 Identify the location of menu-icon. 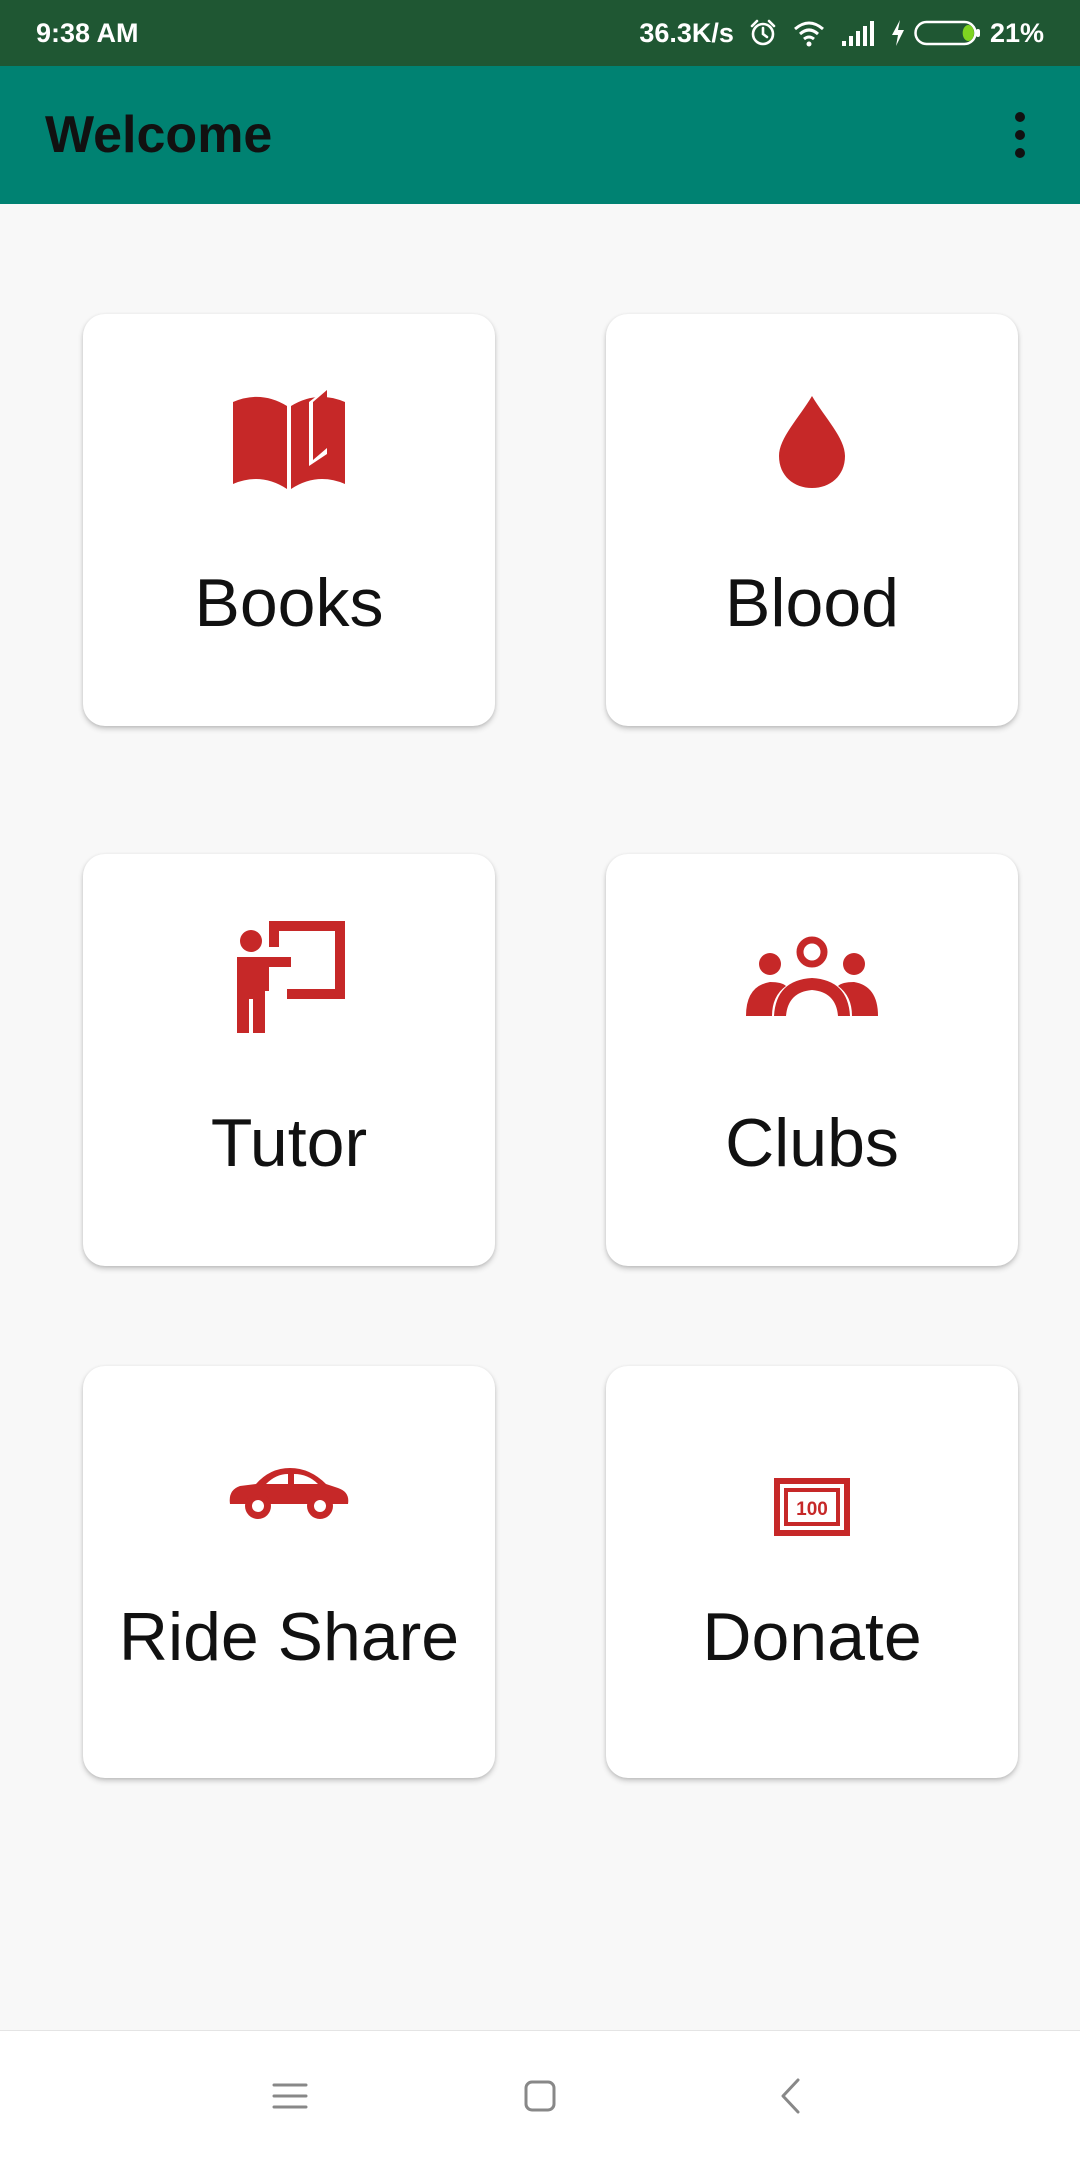
(290, 2095).